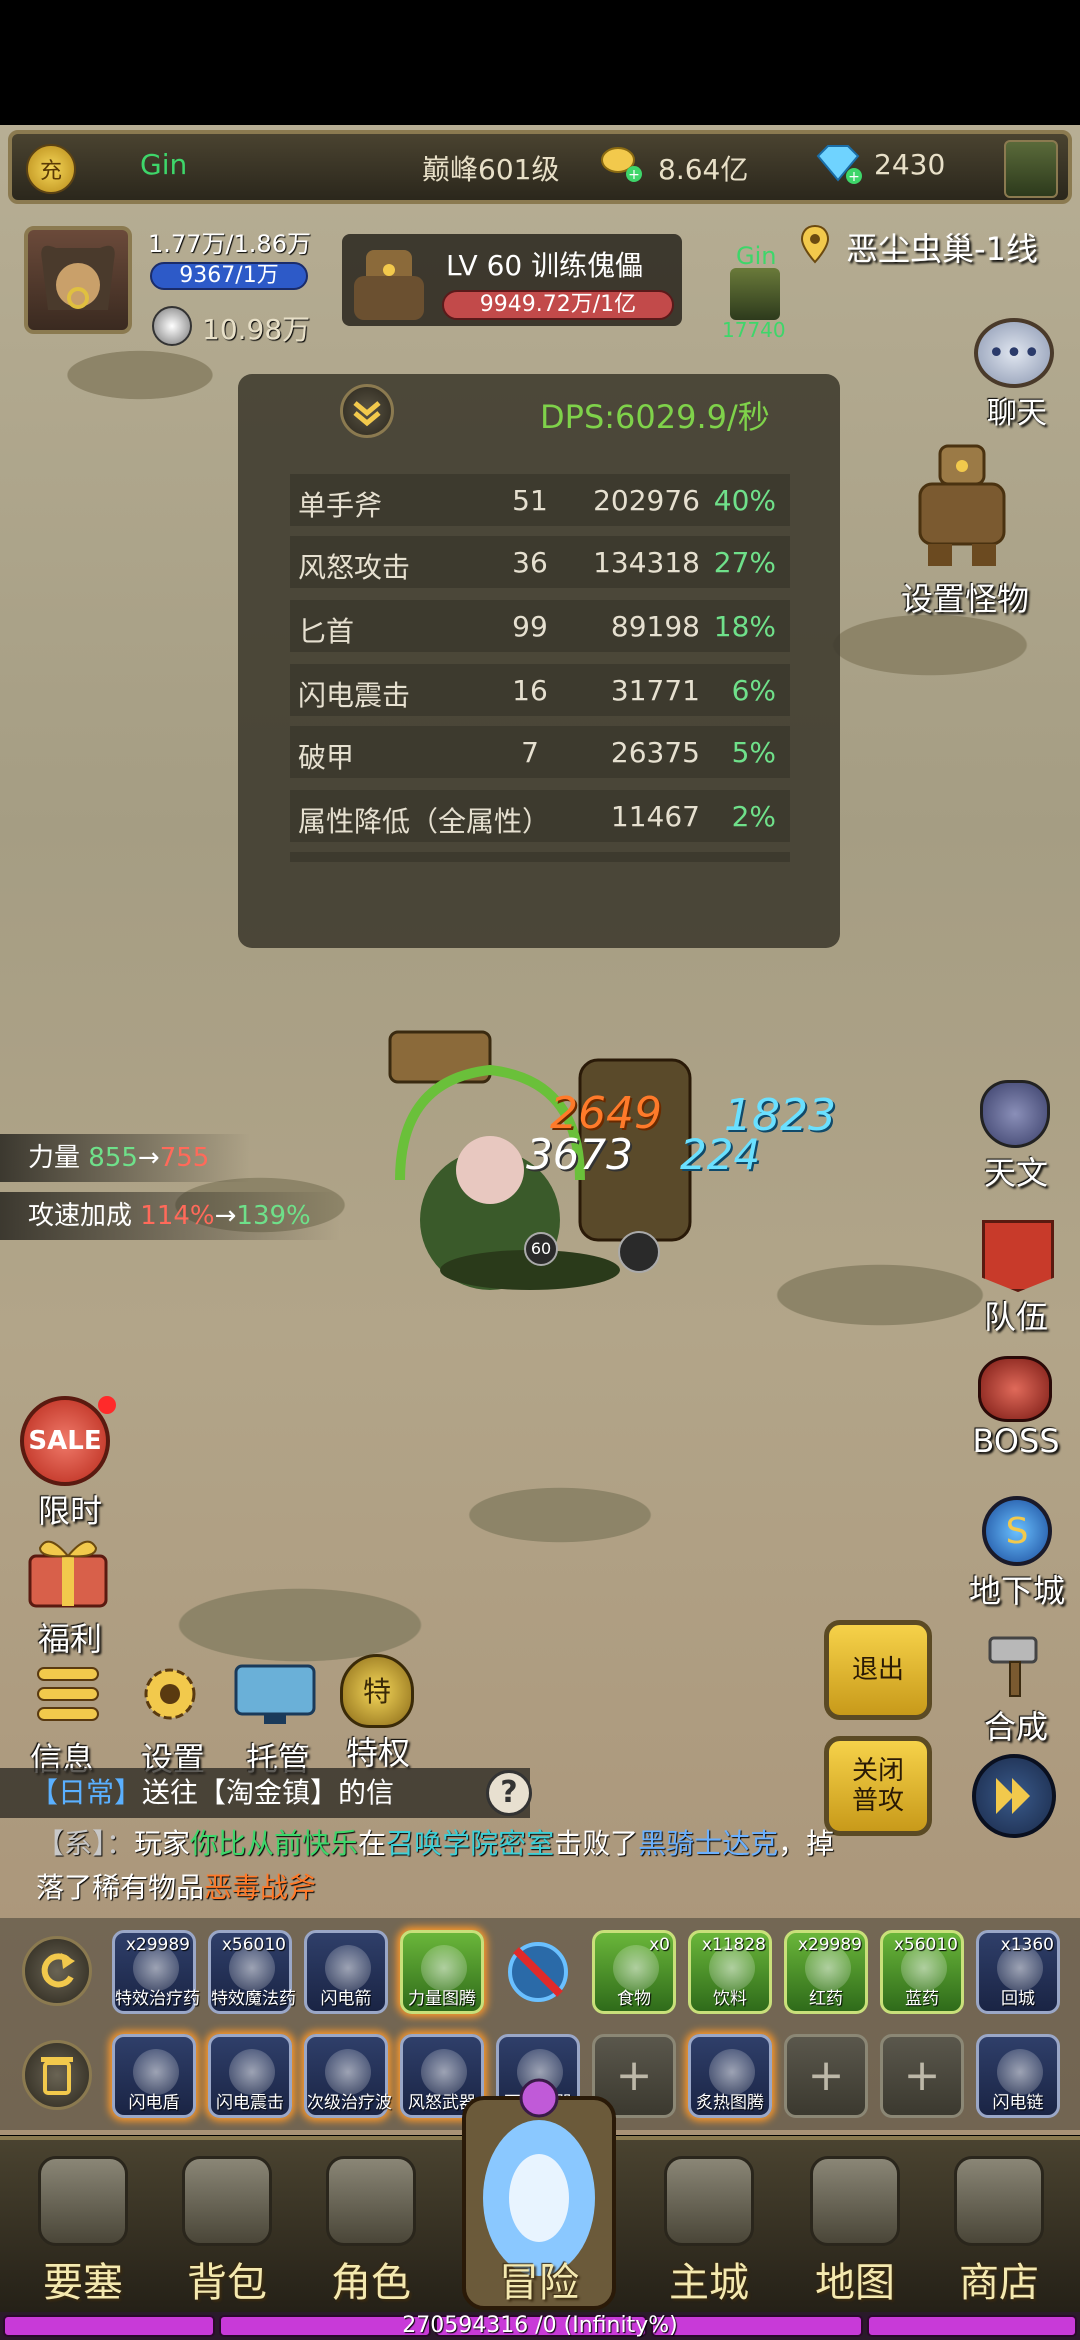  Describe the element at coordinates (252, 1972) in the screenshot. I see `skill-slot: x56010 特效魔法药` at that location.